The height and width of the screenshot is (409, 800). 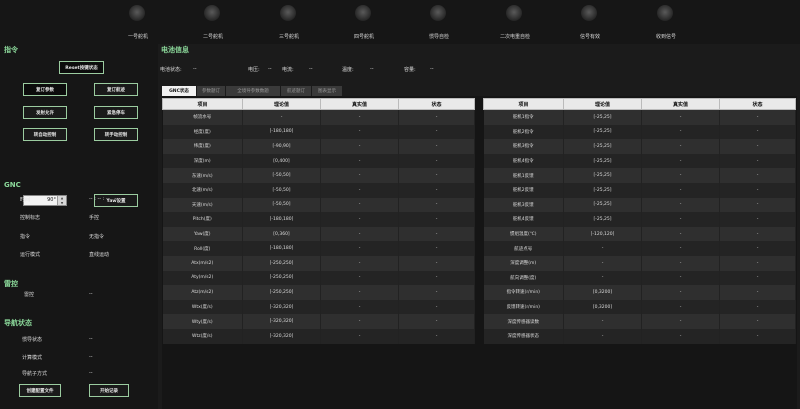 I want to click on table-cell: 航迹点号, so click(x=523, y=248).